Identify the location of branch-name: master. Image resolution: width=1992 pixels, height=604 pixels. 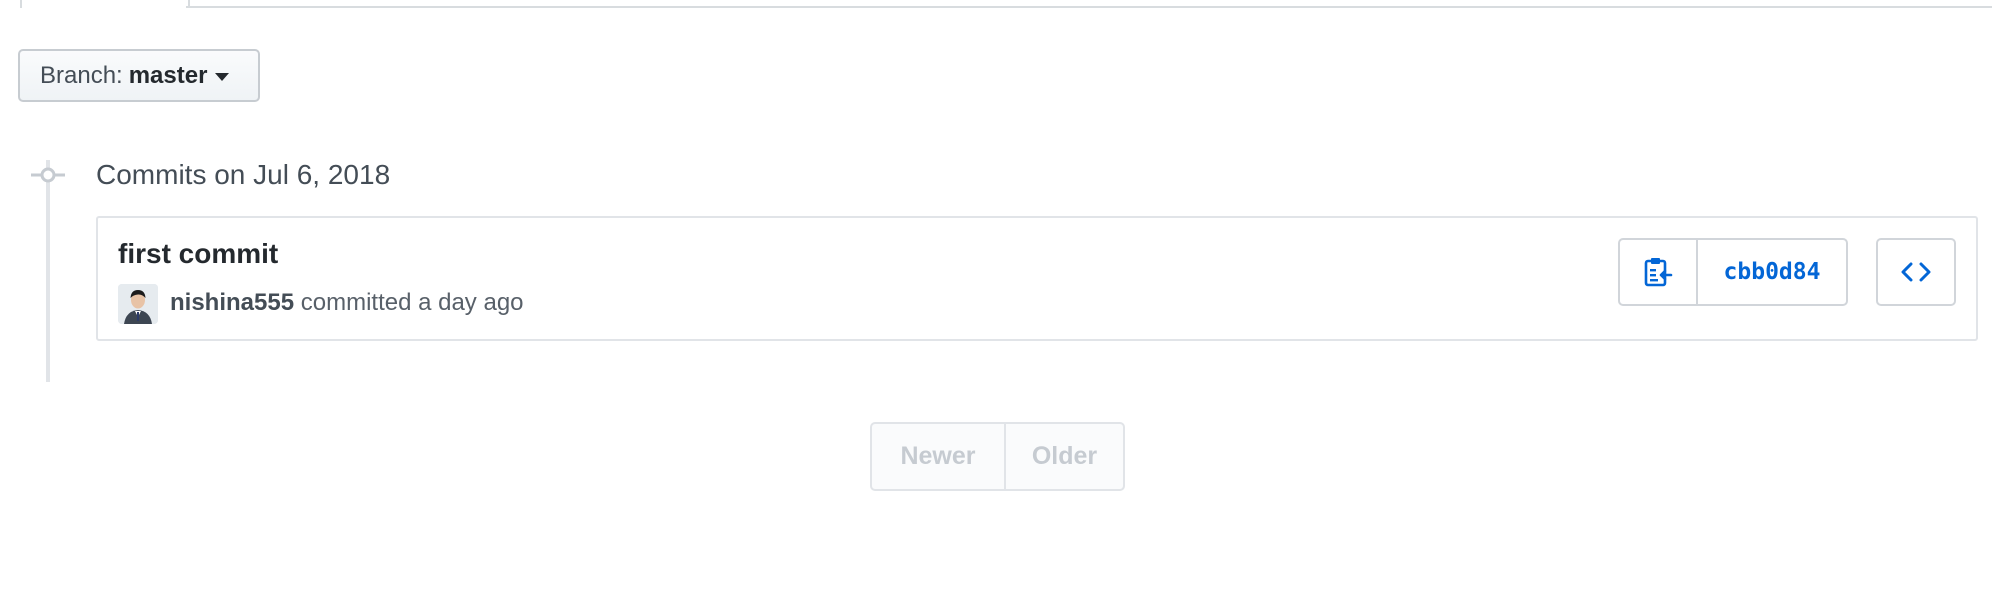
(168, 75).